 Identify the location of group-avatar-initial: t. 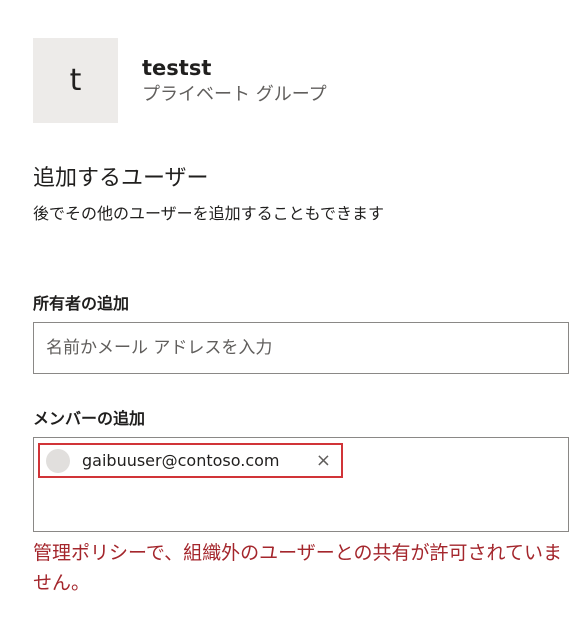
(75, 80).